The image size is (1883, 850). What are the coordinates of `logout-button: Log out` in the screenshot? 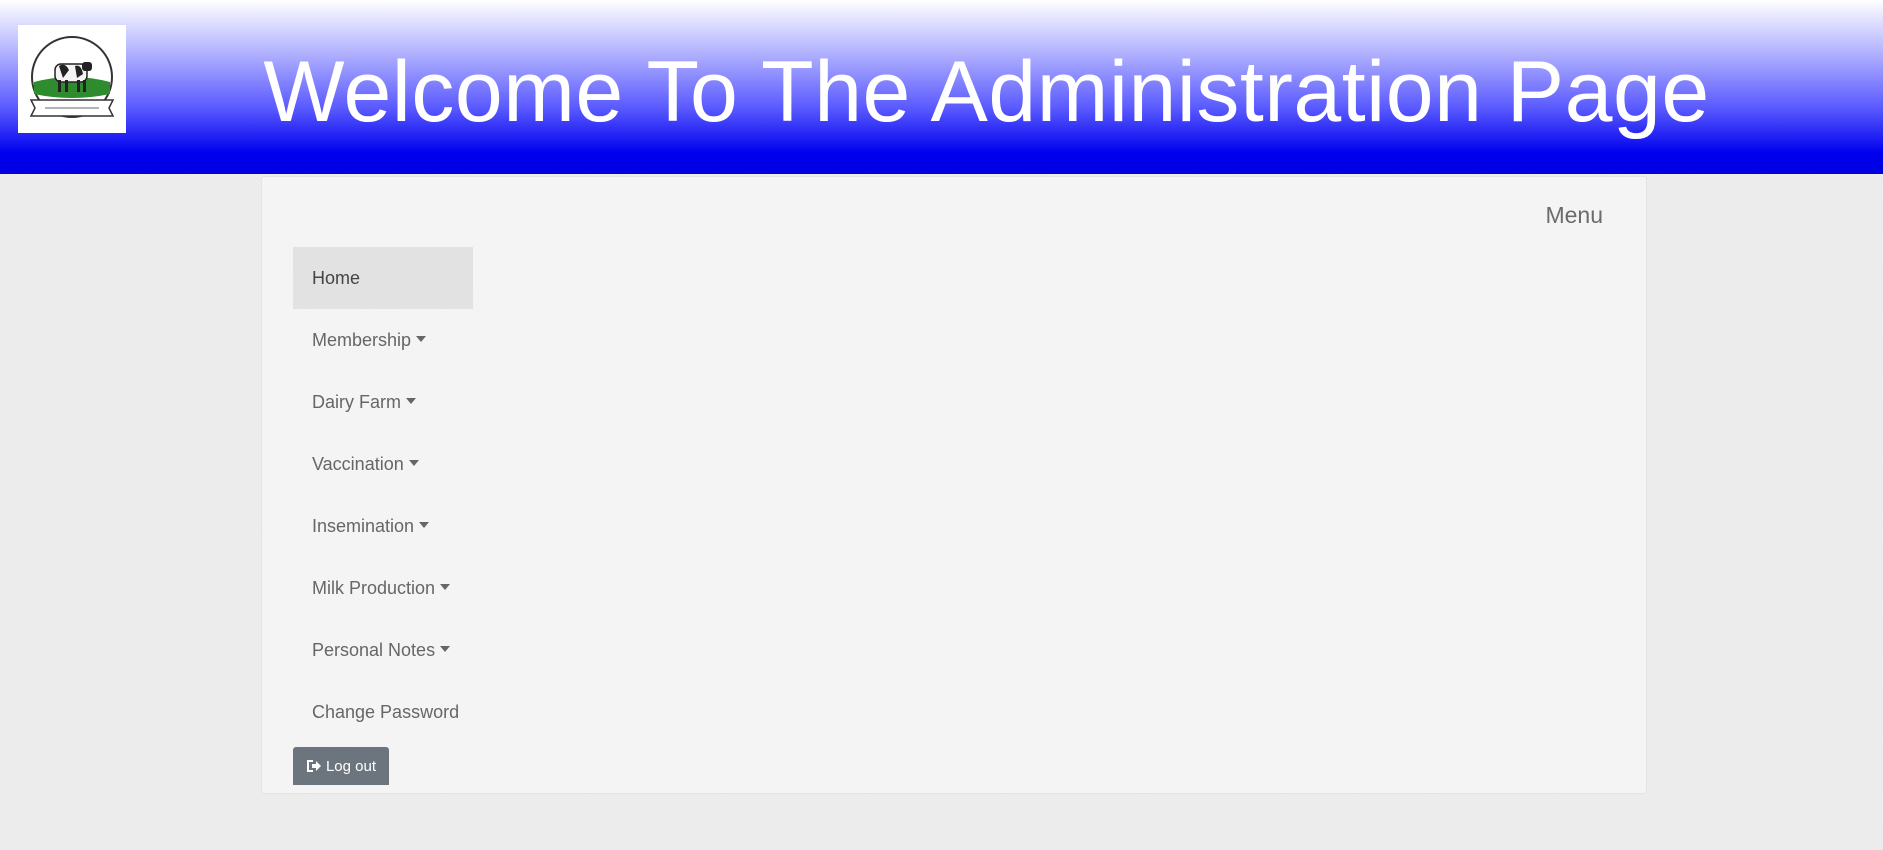 It's located at (341, 766).